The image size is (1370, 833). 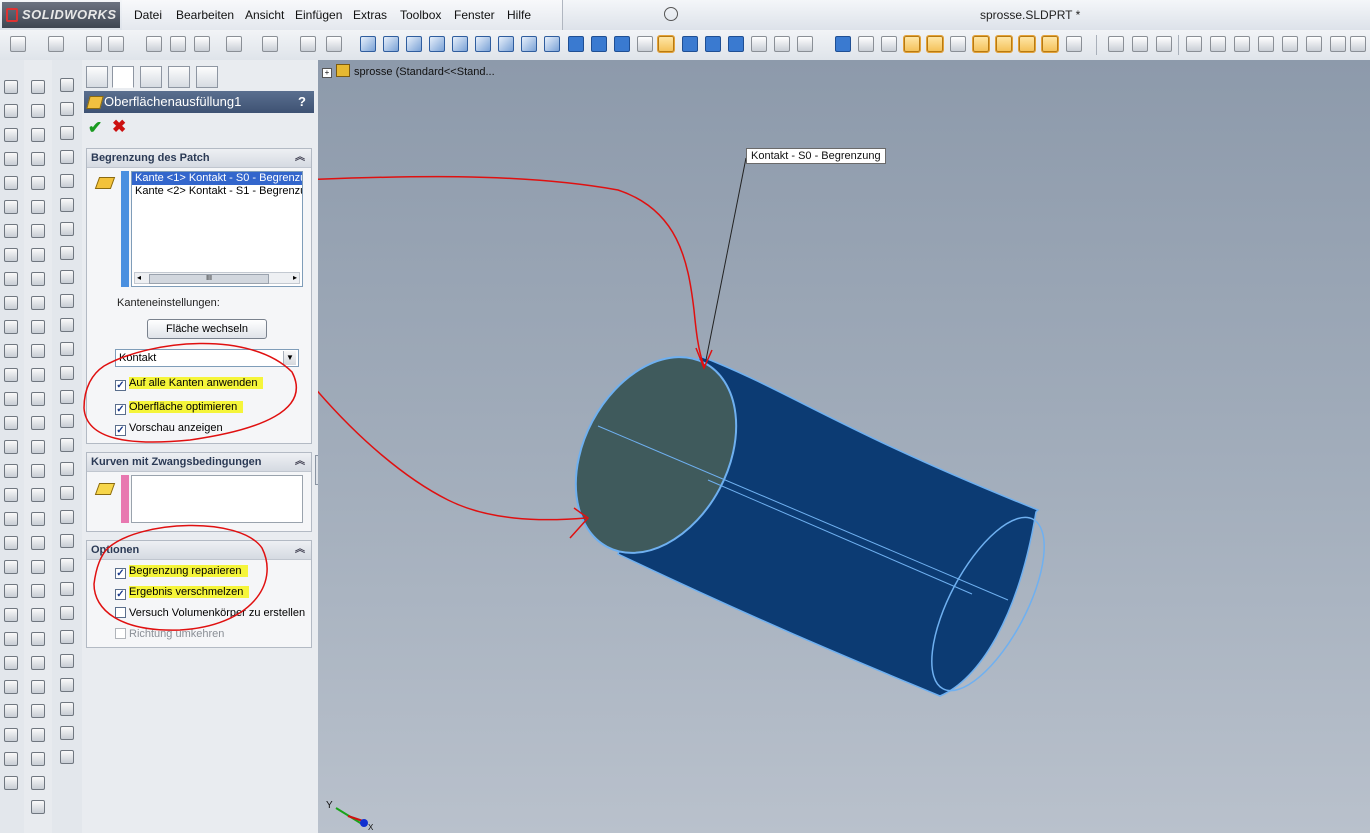 What do you see at coordinates (217, 278) in the screenshot?
I see `horizontal-scrollbar: ◂ III ▸` at bounding box center [217, 278].